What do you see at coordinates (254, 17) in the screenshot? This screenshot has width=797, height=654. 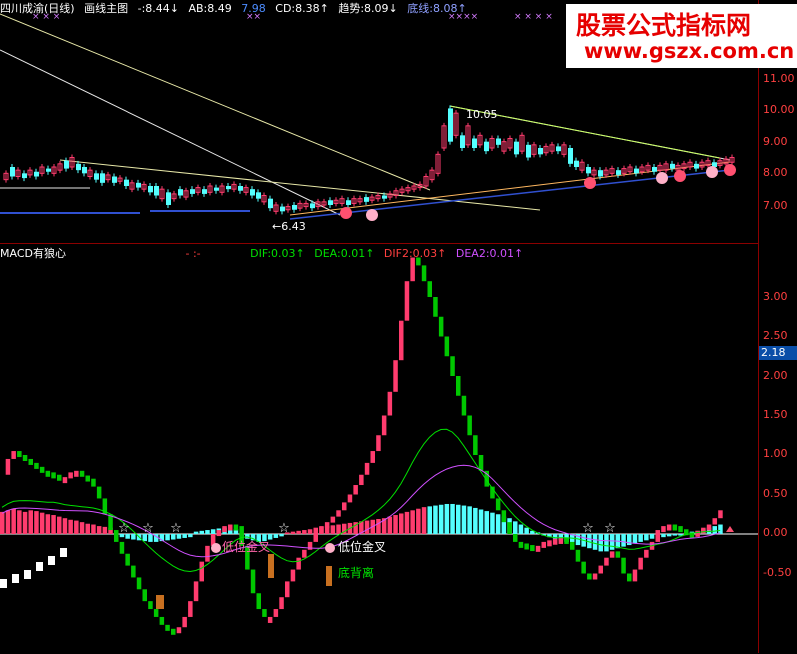 I see `signal-marks-mid: ××` at bounding box center [254, 17].